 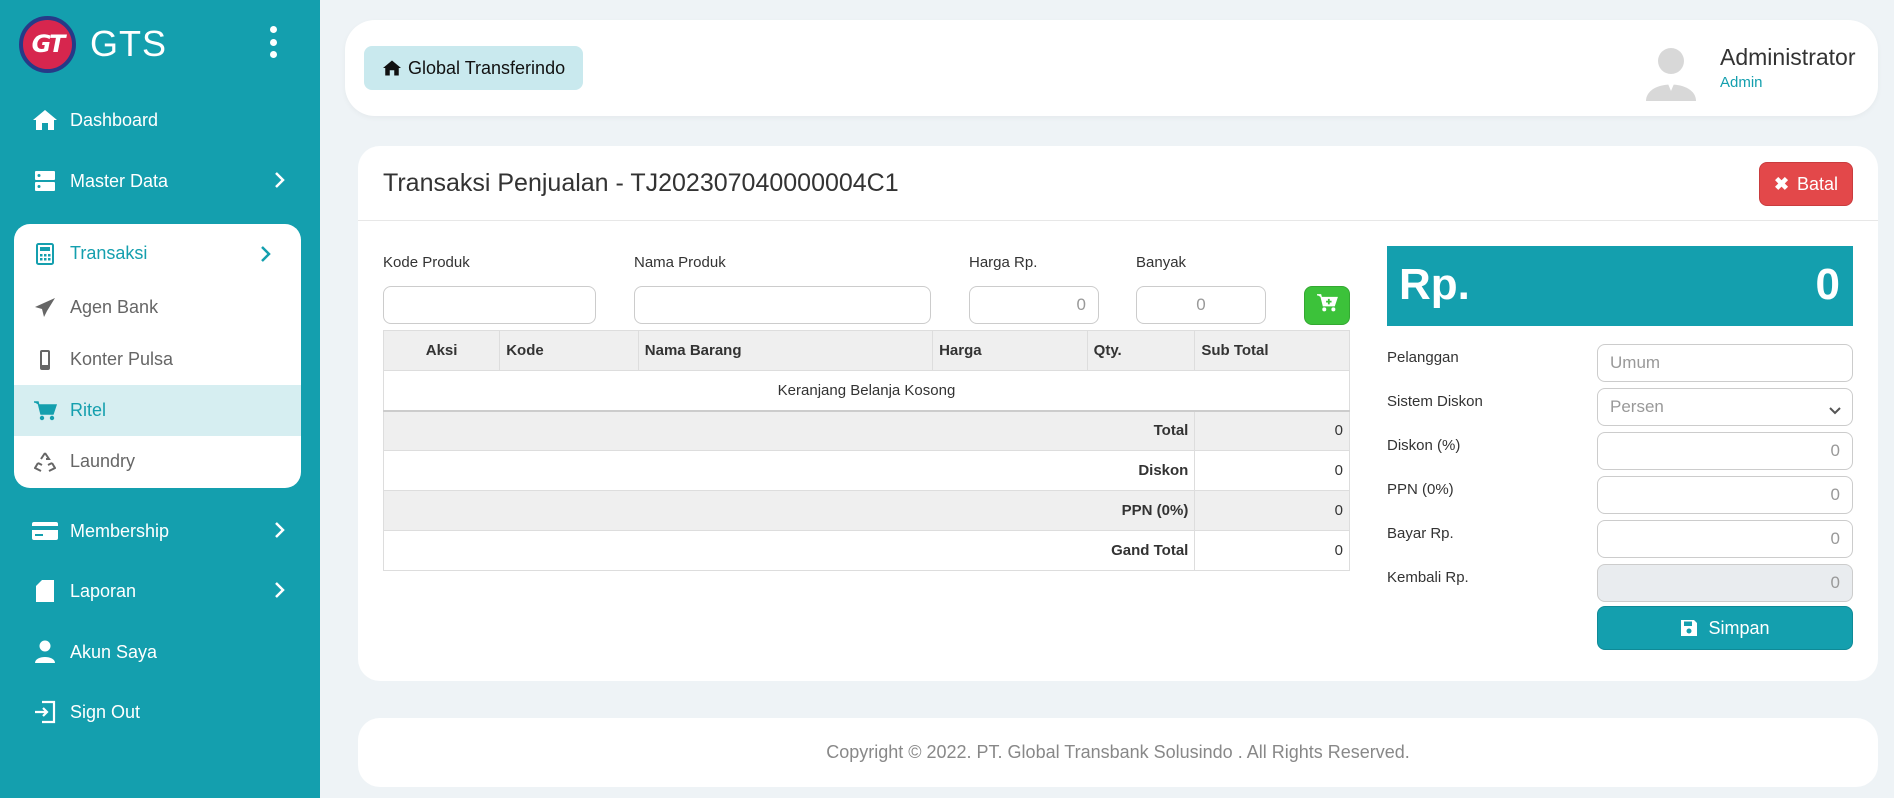 What do you see at coordinates (157, 253) in the screenshot?
I see `sidebar-item-transaksi: Transaksi` at bounding box center [157, 253].